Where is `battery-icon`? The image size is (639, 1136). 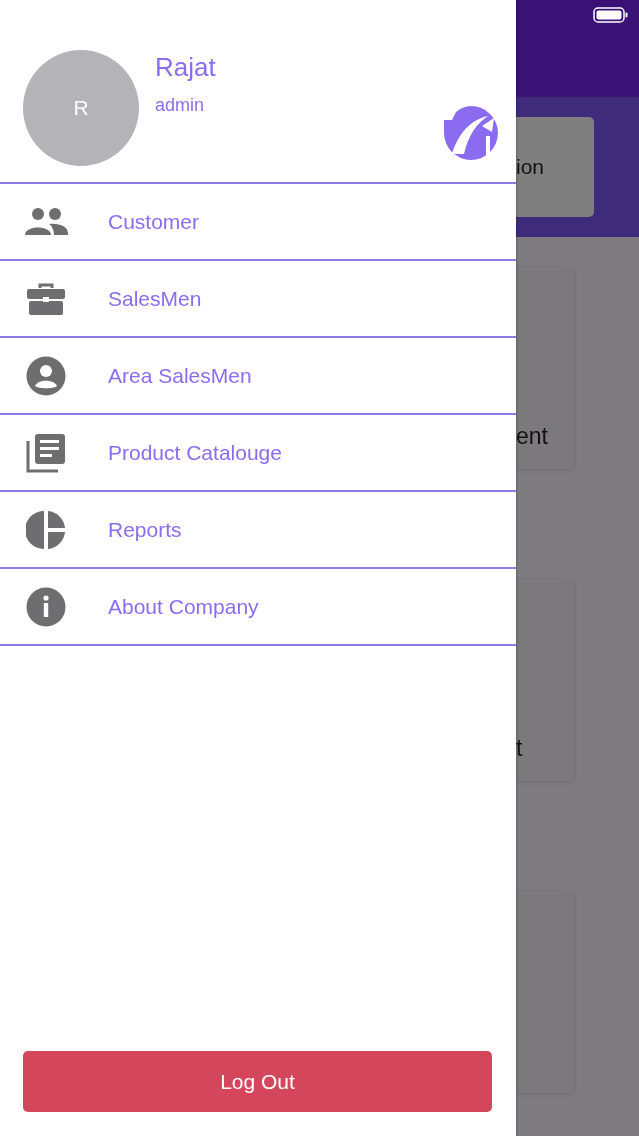 battery-icon is located at coordinates (611, 15).